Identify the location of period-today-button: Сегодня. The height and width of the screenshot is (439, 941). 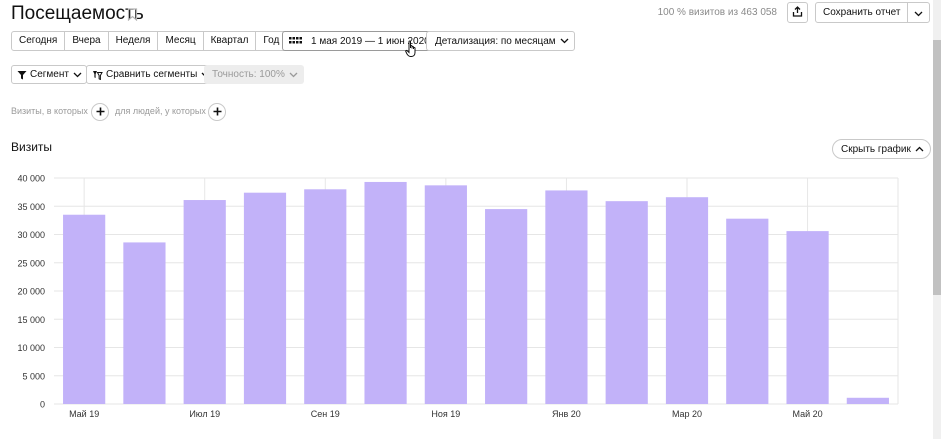
(39, 41).